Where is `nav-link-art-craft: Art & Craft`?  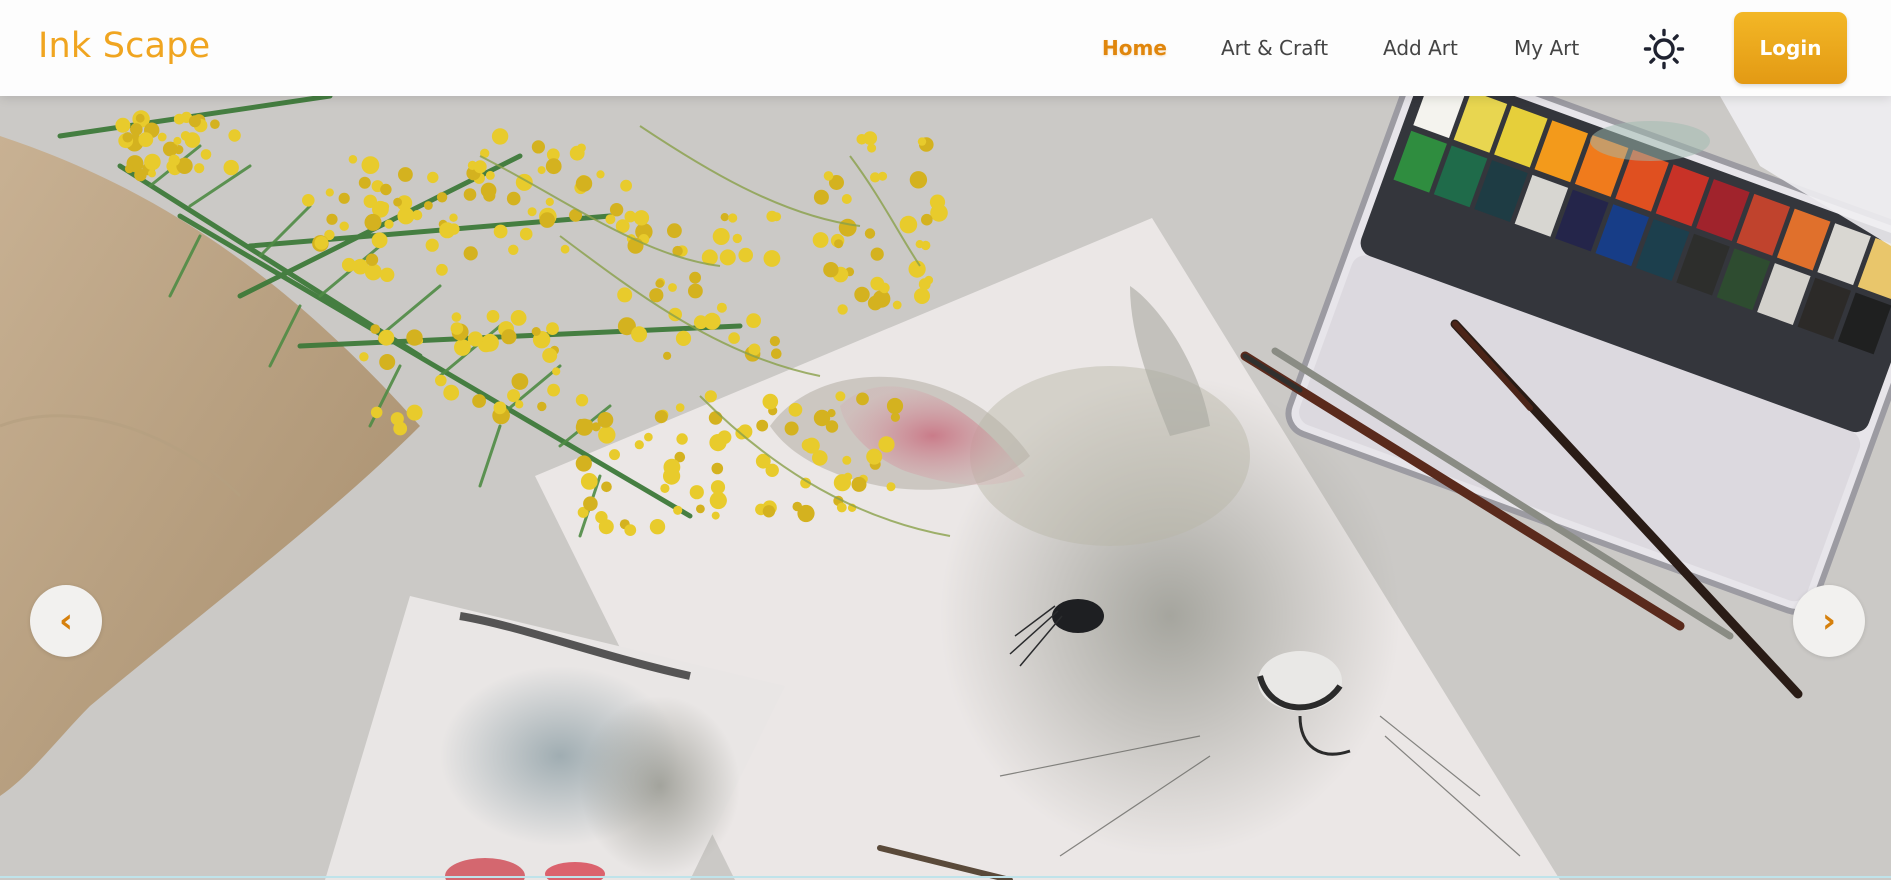
nav-link-art-craft: Art & Craft is located at coordinates (1274, 48).